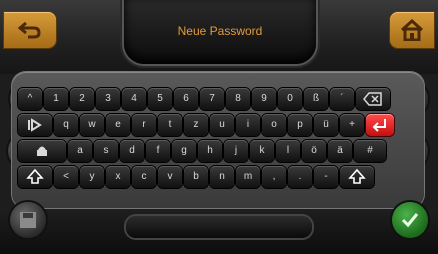 The image size is (438, 254). I want to click on key-acute: ´, so click(342, 99).